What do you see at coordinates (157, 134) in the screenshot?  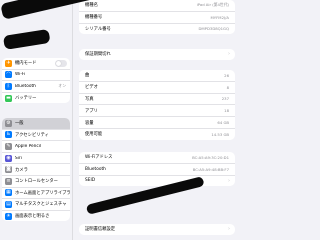 I see `info-row-available: 使用可能 14.53 GB` at bounding box center [157, 134].